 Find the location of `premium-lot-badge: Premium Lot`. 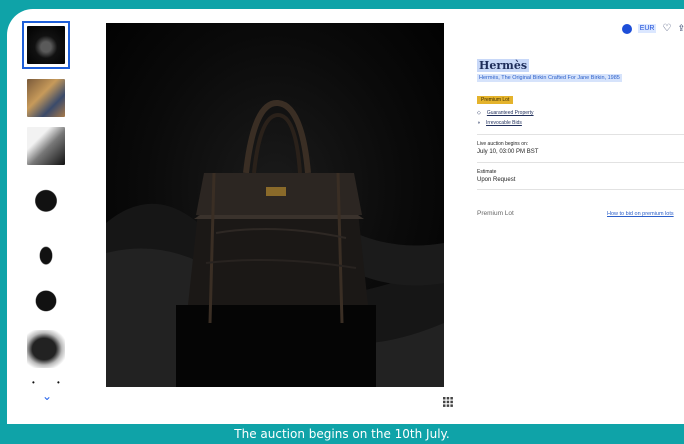

premium-lot-badge: Premium Lot is located at coordinates (495, 100).